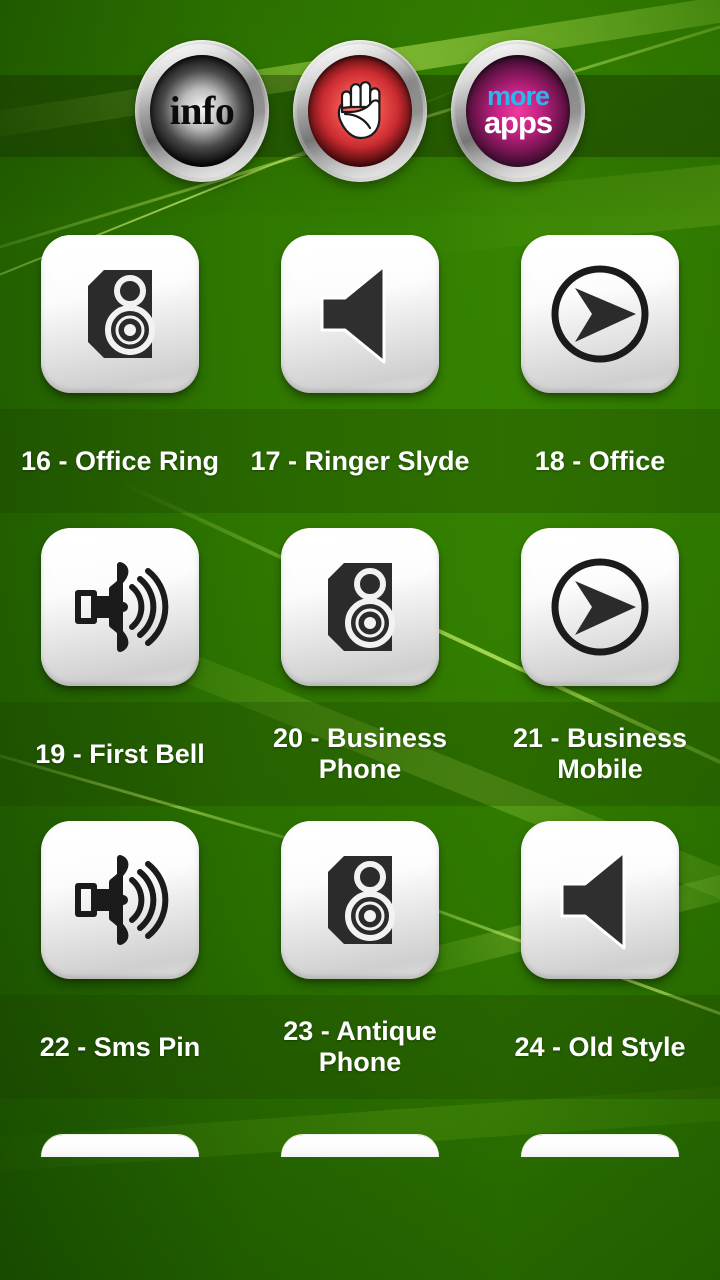 The width and height of the screenshot is (720, 1280). I want to click on info-button: info, so click(202, 111).